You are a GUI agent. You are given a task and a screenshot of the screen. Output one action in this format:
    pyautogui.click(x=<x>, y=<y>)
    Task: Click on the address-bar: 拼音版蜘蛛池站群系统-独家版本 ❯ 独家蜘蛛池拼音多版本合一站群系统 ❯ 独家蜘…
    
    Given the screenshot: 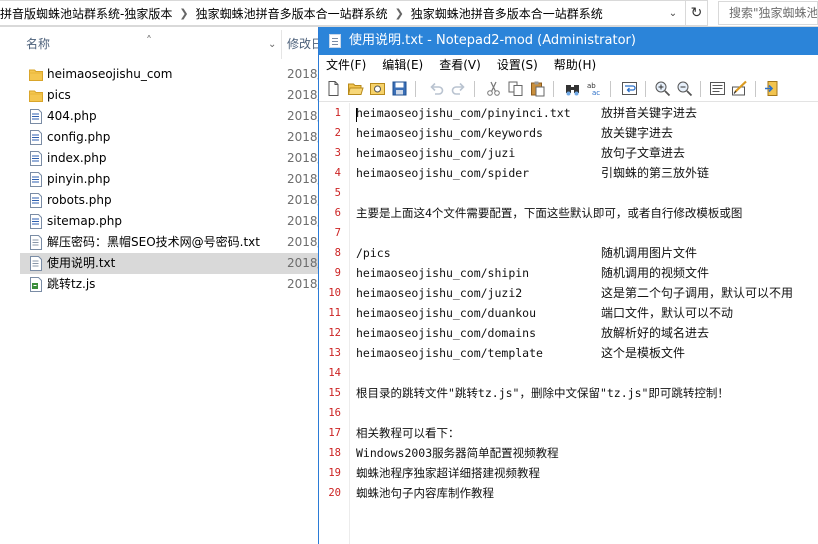 What is the action you would take?
    pyautogui.click(x=409, y=13)
    